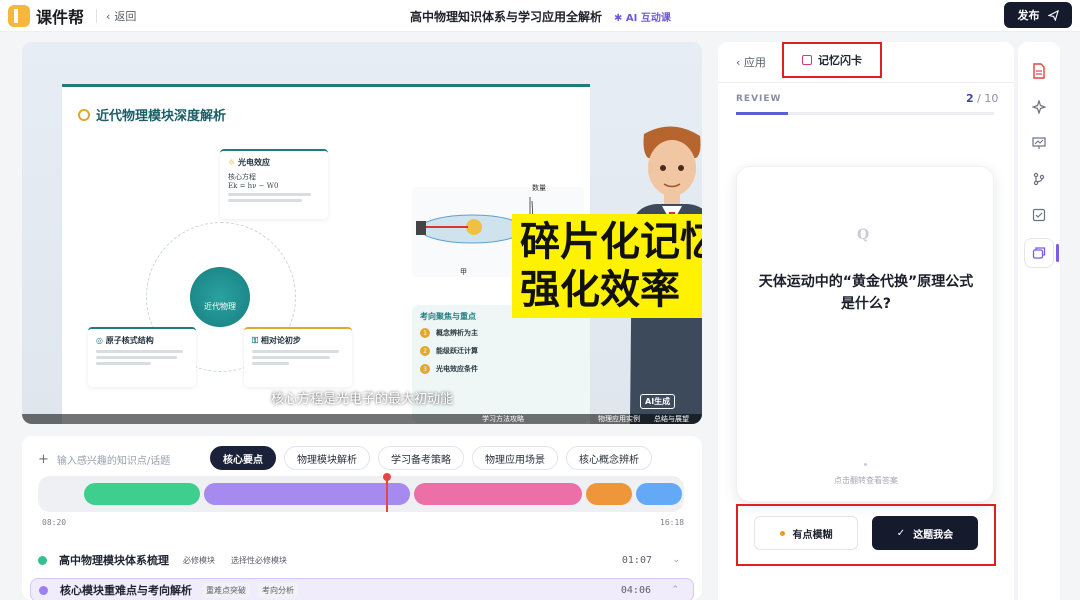 The image size is (1080, 600). I want to click on chapter-time: 04:06, so click(635, 590).